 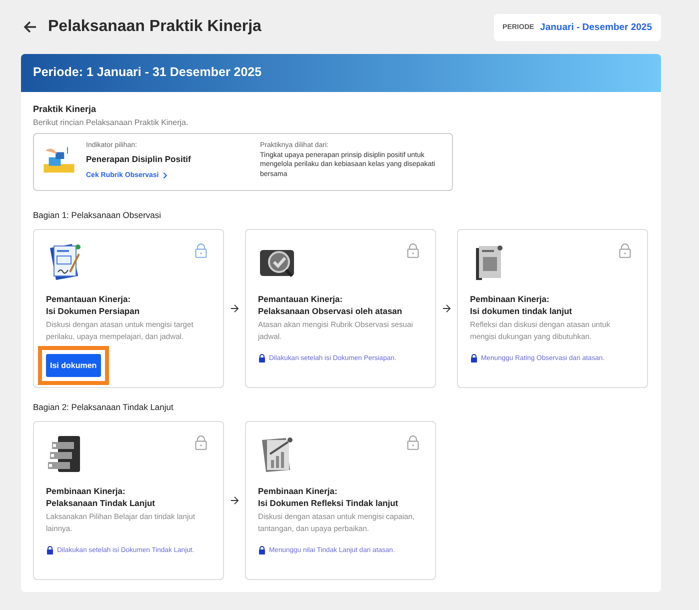 I want to click on page-title: Pelaksanaan Praktik Kinerja, so click(x=155, y=27).